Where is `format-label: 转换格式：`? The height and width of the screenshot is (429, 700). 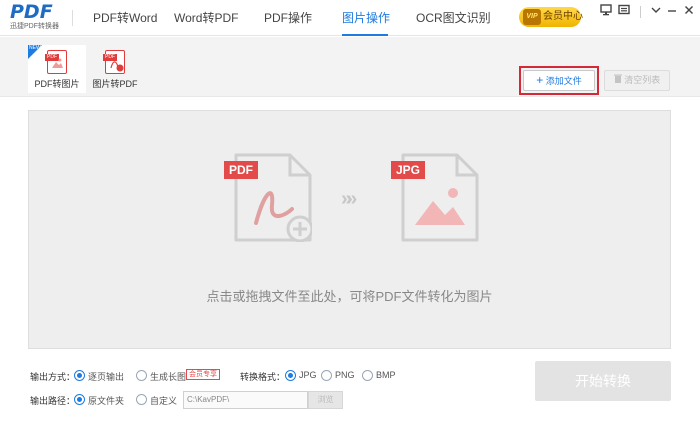
format-label: 转换格式： is located at coordinates (263, 377).